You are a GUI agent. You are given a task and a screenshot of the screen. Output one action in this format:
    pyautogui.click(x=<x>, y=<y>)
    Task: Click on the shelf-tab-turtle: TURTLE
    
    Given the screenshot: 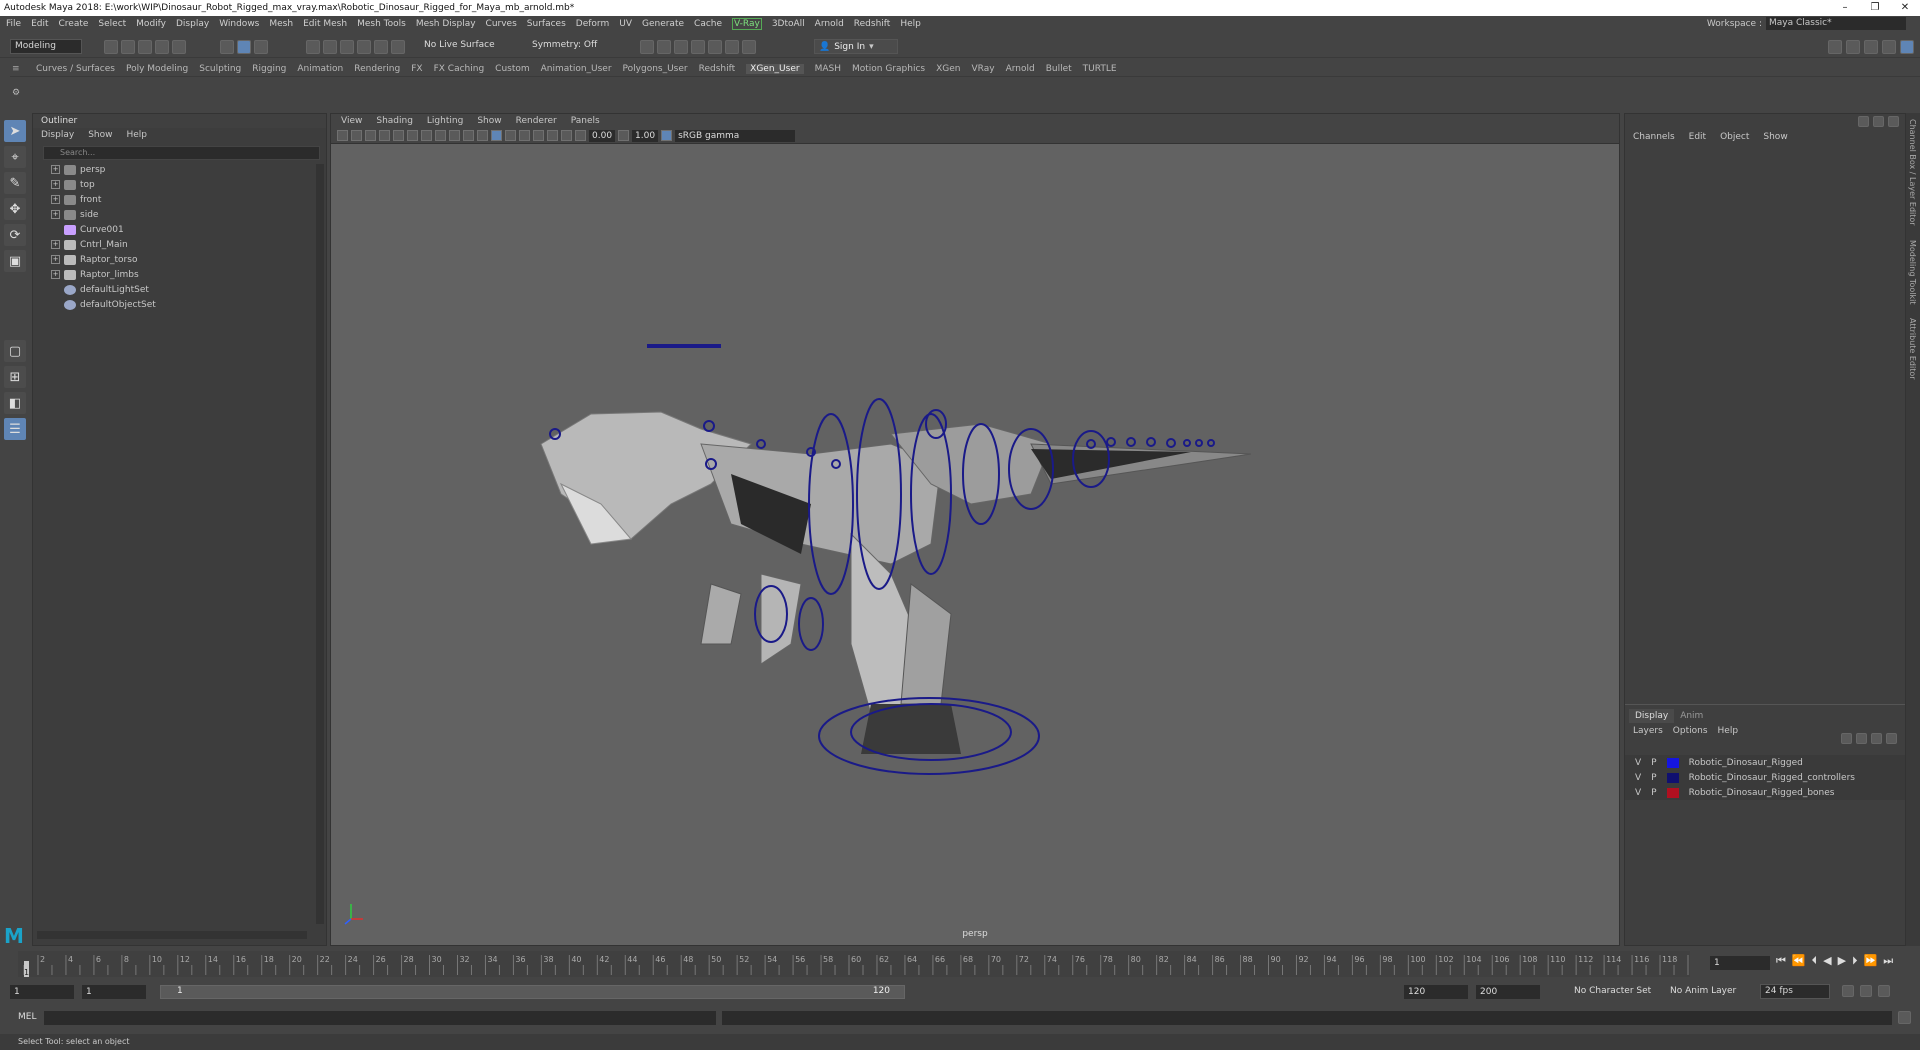 What is the action you would take?
    pyautogui.click(x=1100, y=69)
    